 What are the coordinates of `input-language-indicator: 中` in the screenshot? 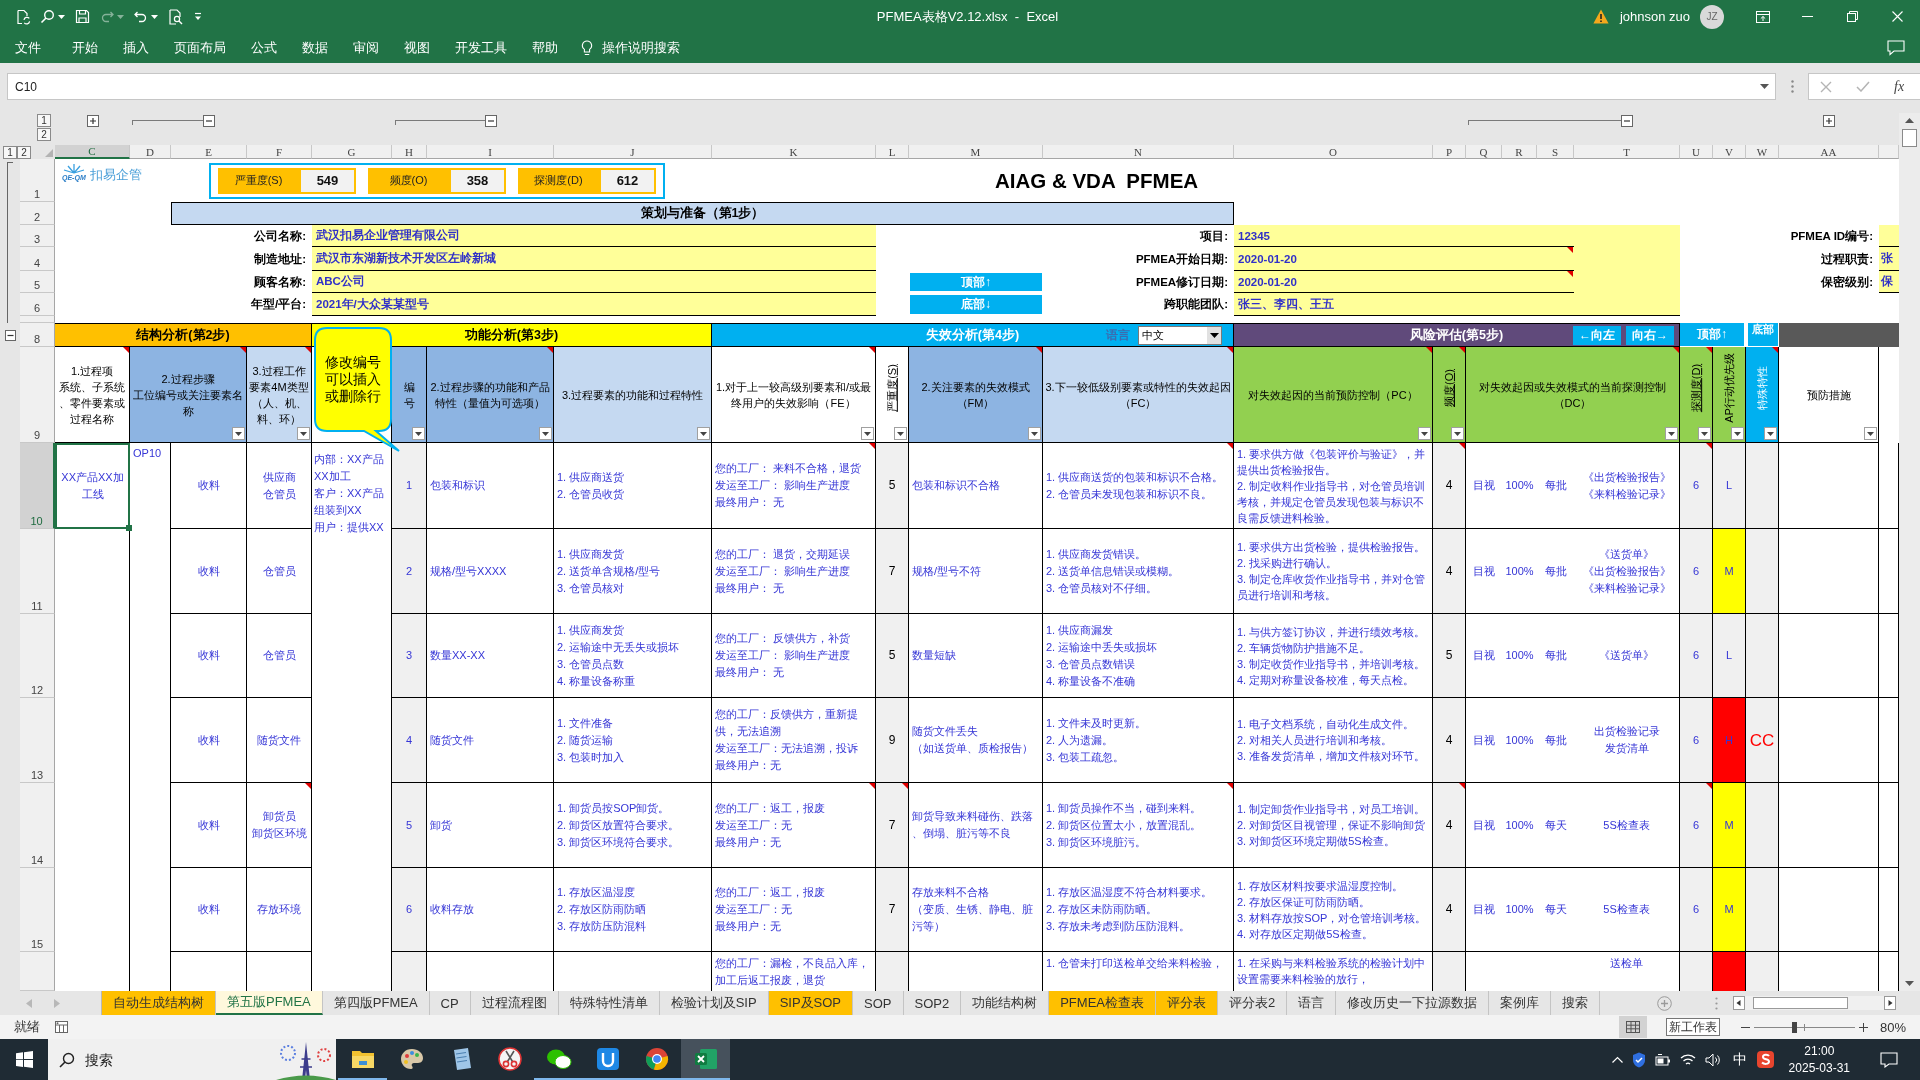 It's located at (1739, 1059).